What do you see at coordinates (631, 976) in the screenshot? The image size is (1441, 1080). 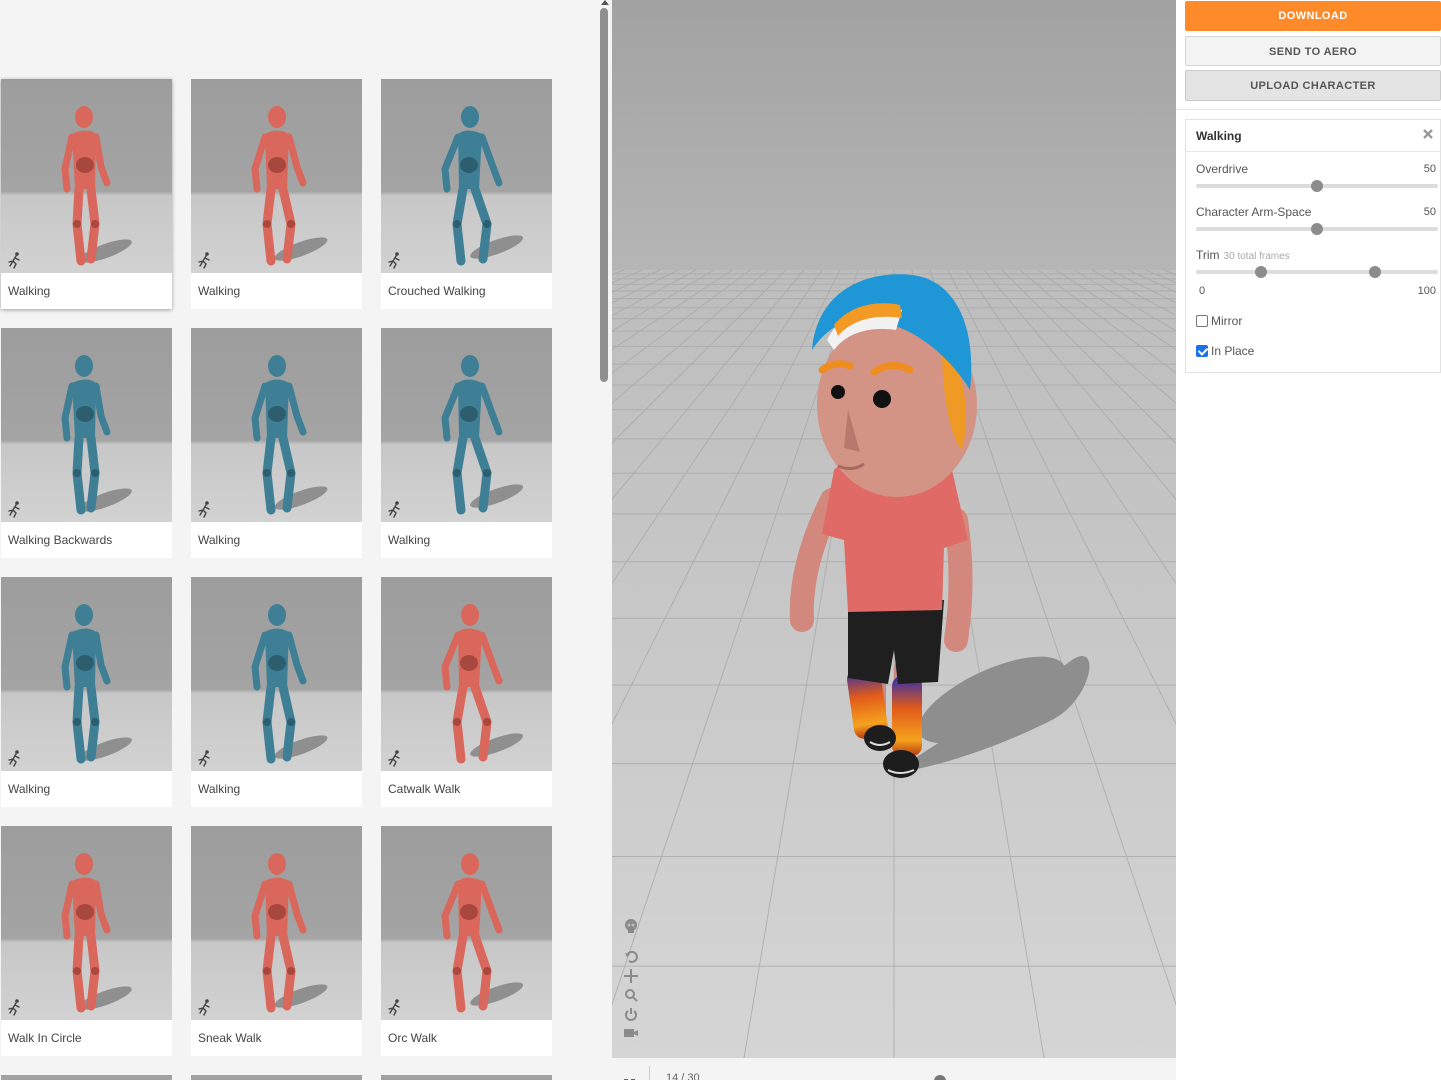 I see `move-icon` at bounding box center [631, 976].